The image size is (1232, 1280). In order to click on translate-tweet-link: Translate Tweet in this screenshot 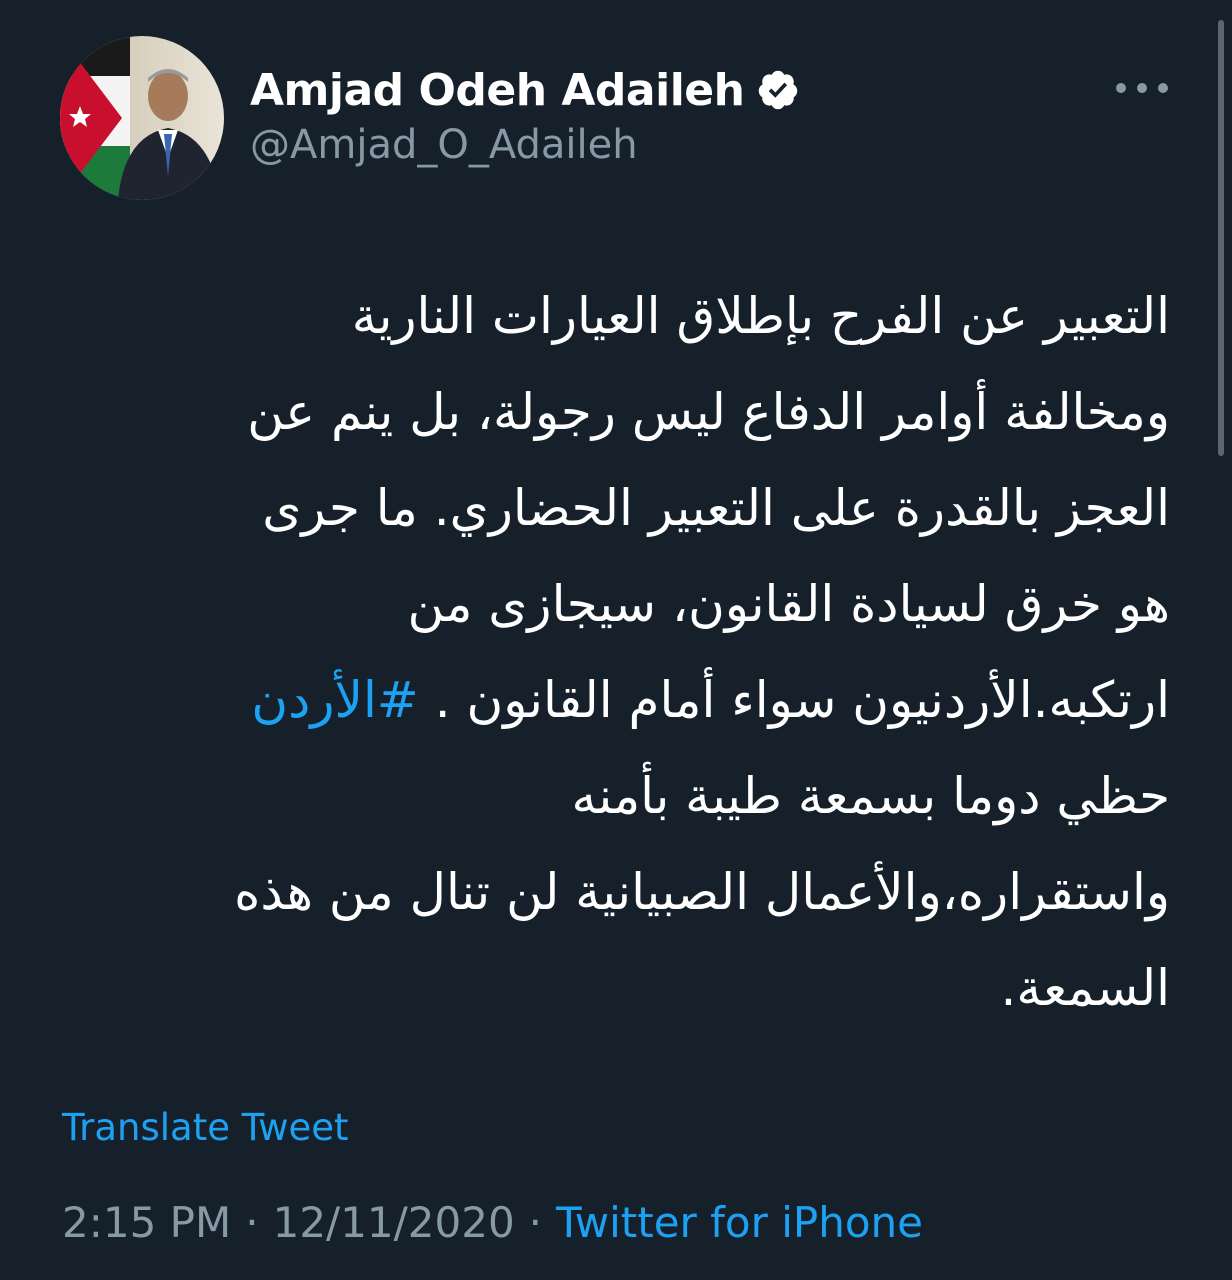, I will do `click(205, 1127)`.